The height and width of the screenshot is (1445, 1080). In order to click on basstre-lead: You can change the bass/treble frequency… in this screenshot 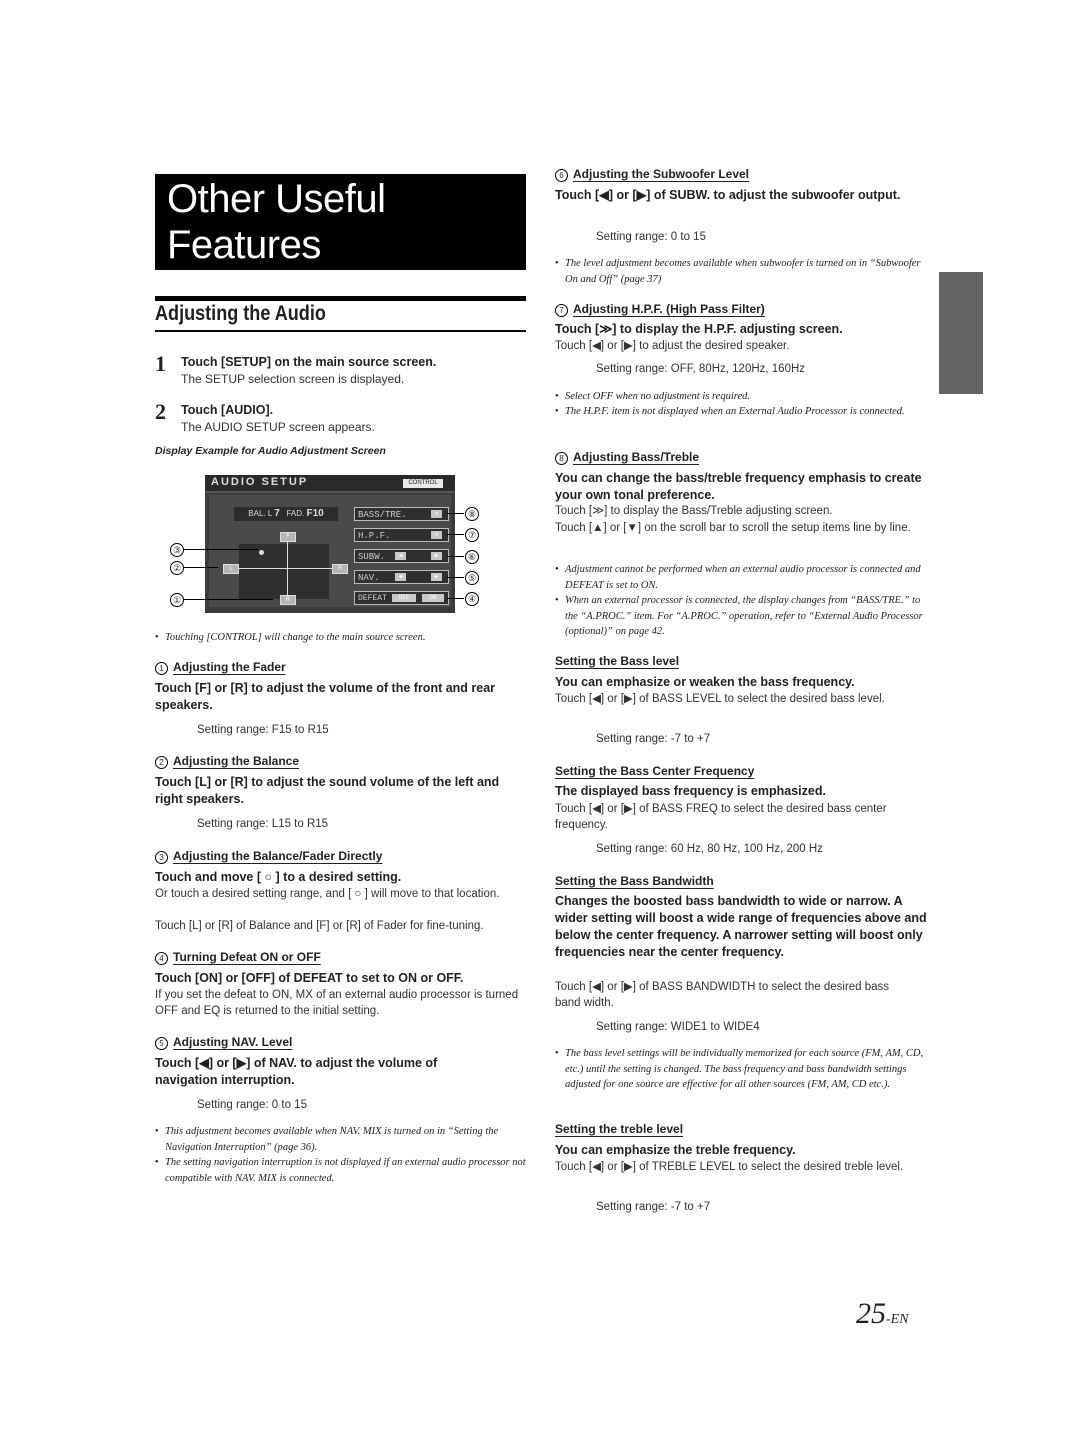, I will do `click(738, 486)`.